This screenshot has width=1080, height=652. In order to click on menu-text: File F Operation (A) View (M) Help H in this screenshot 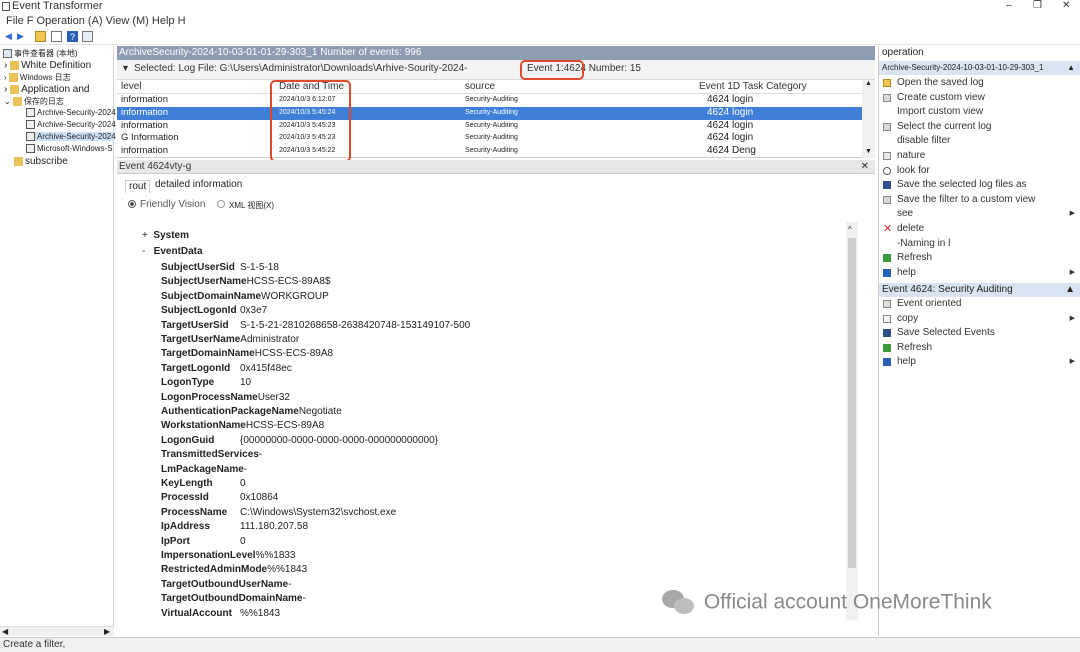, I will do `click(96, 21)`.